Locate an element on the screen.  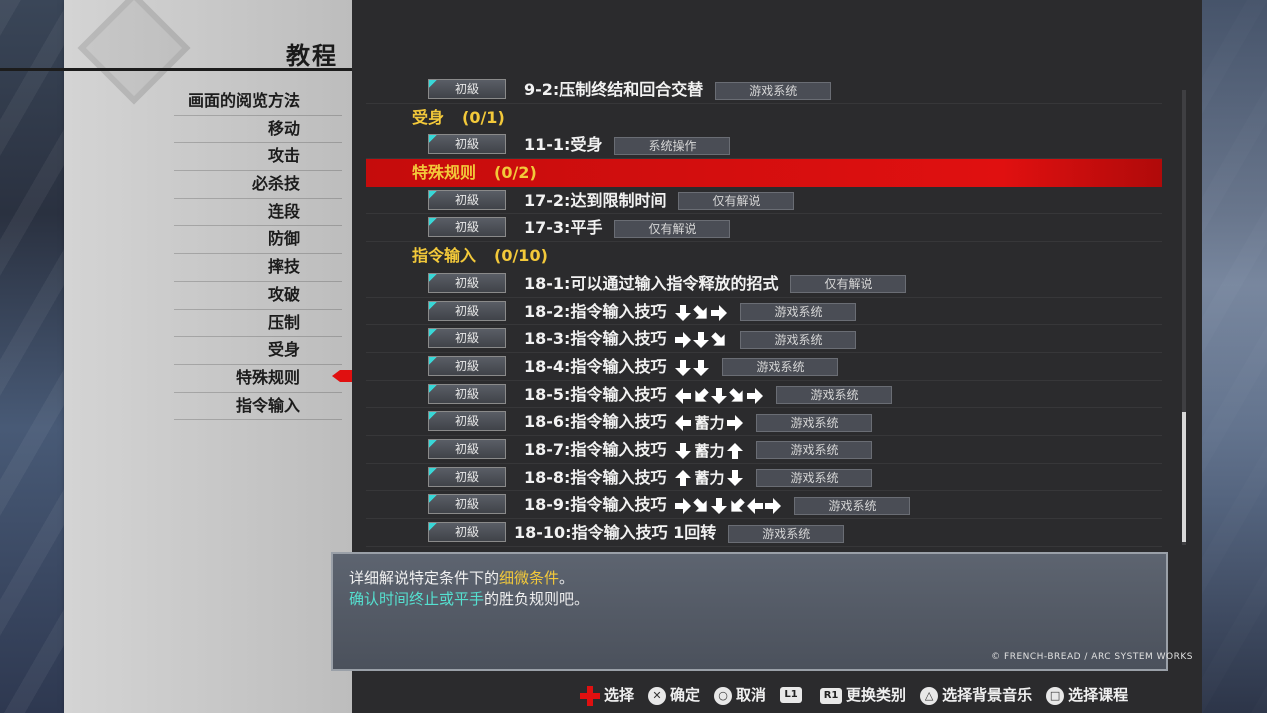
lesson-row: 初級 18-4:指令输入技巧 游戏系统 is located at coordinates (764, 367).